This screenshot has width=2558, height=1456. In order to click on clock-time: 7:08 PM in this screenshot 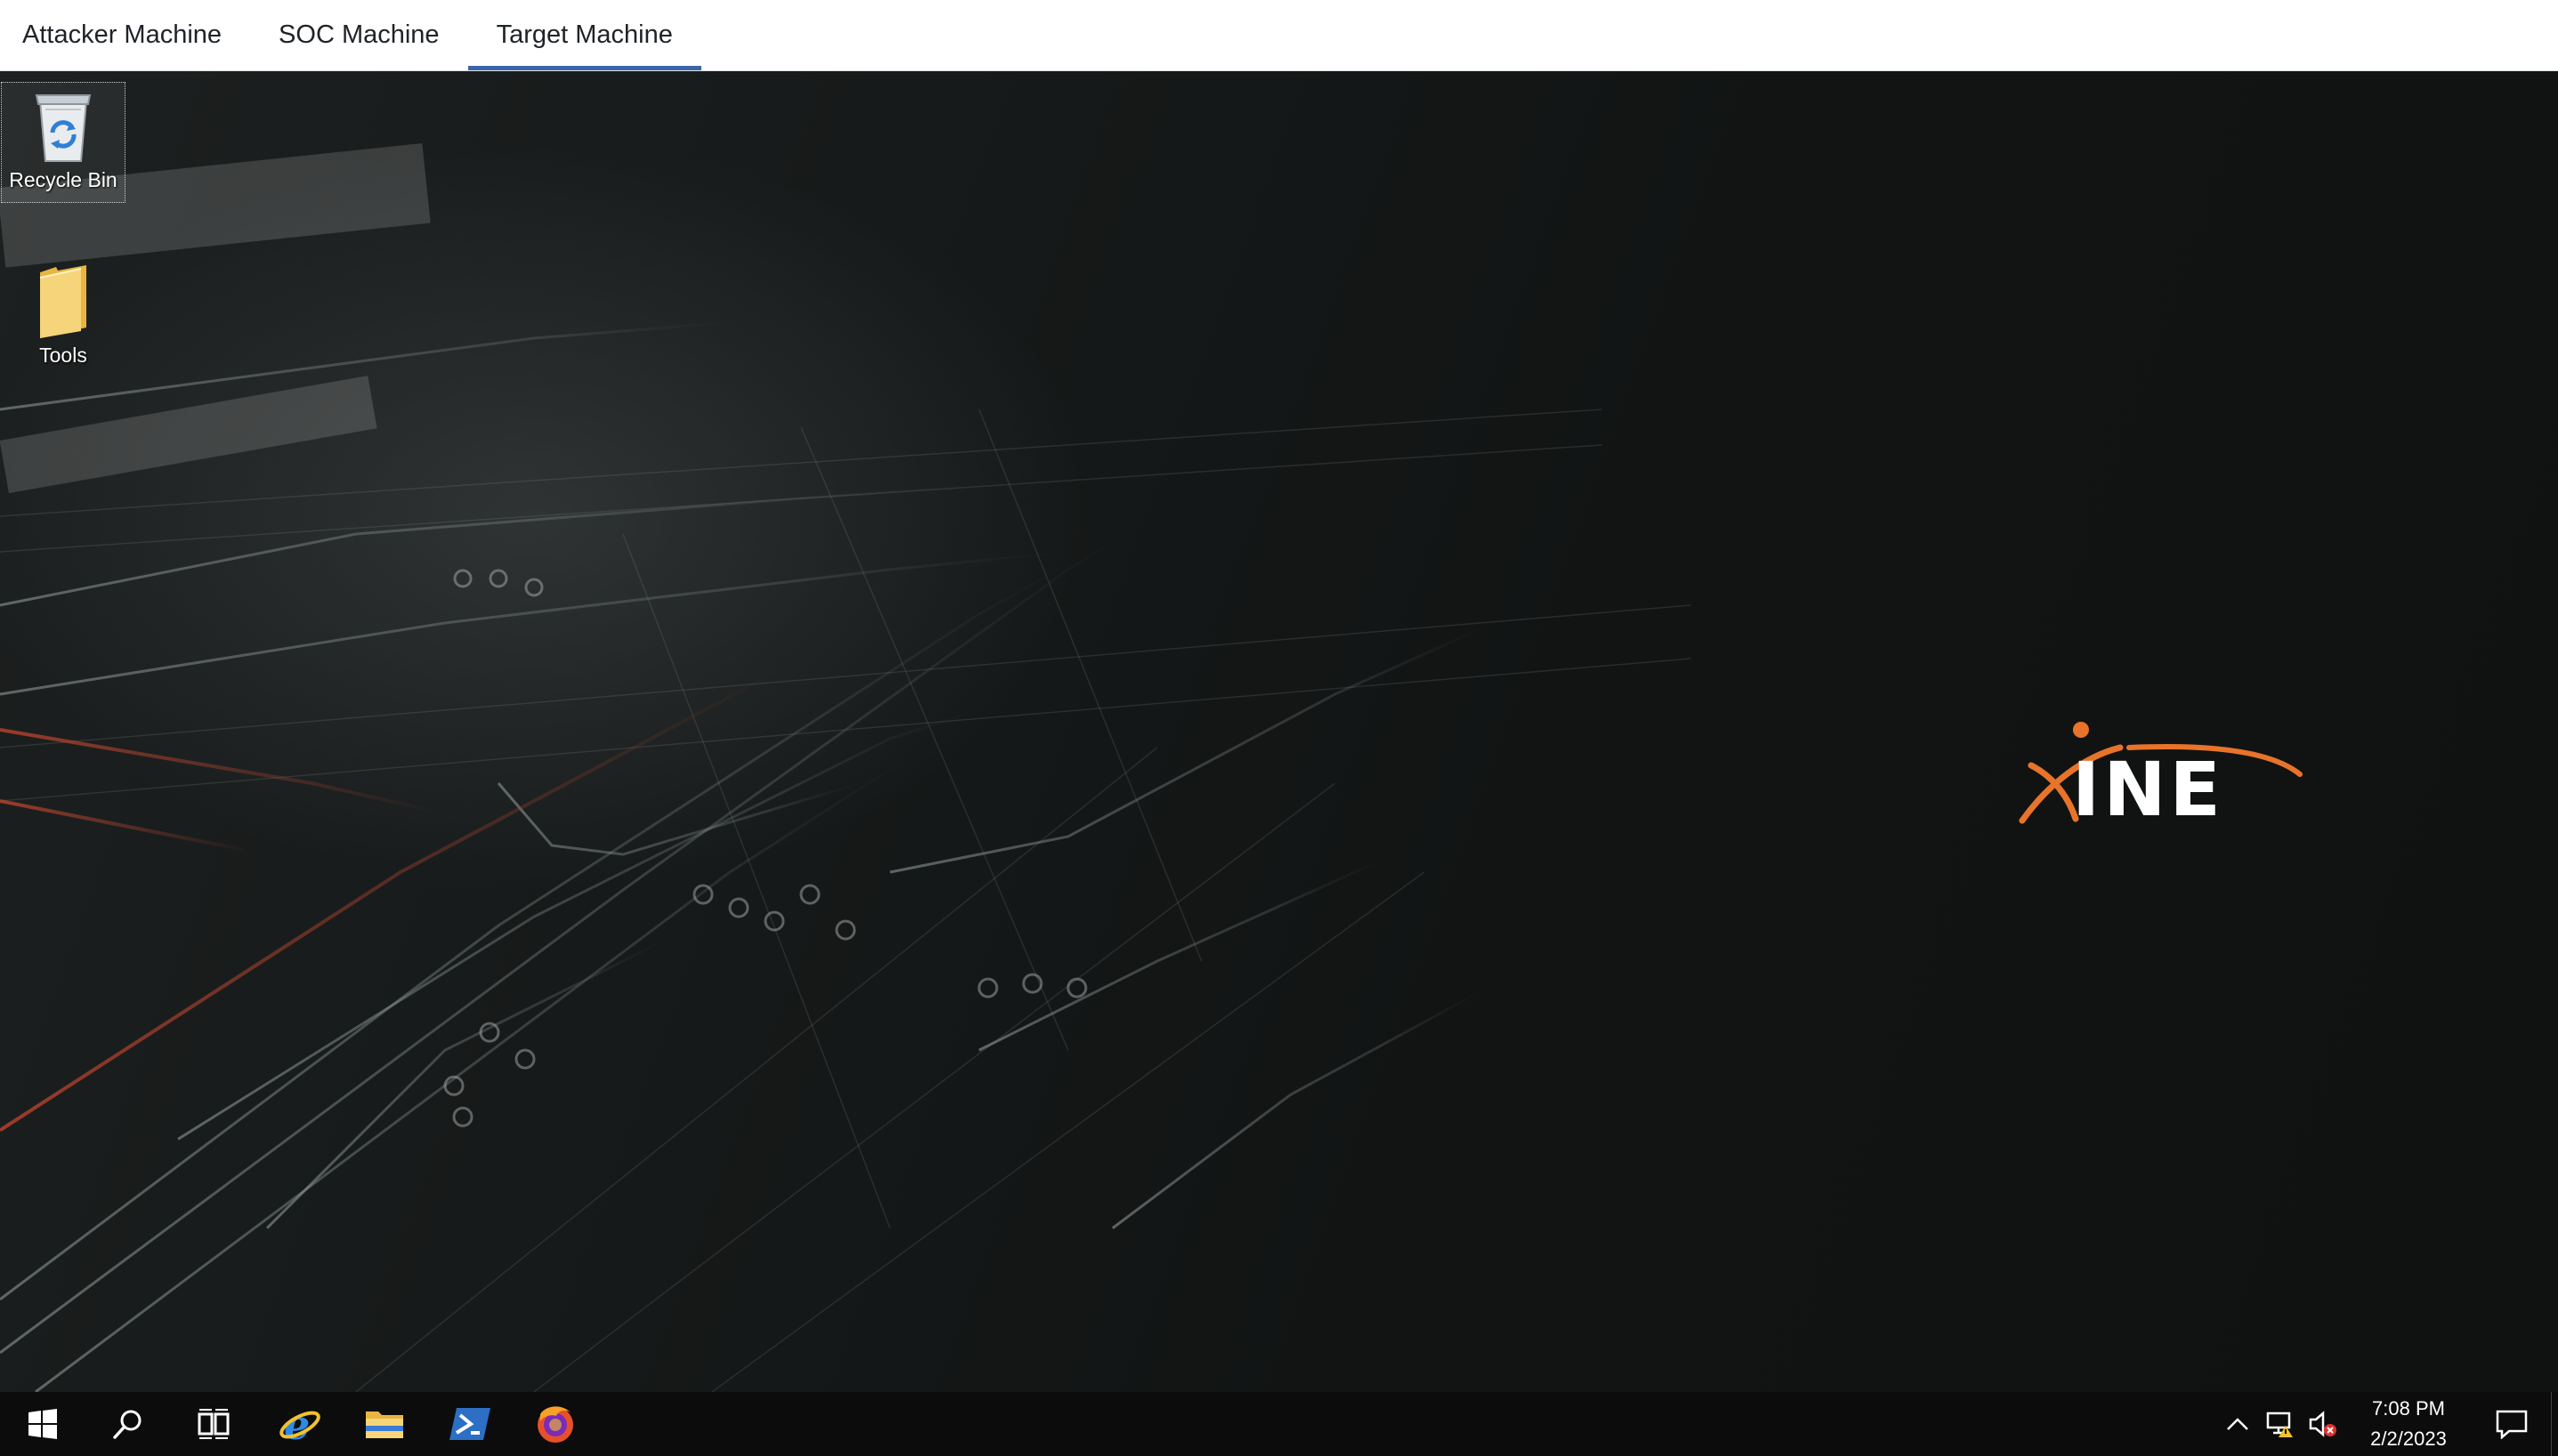, I will do `click(2408, 1408)`.